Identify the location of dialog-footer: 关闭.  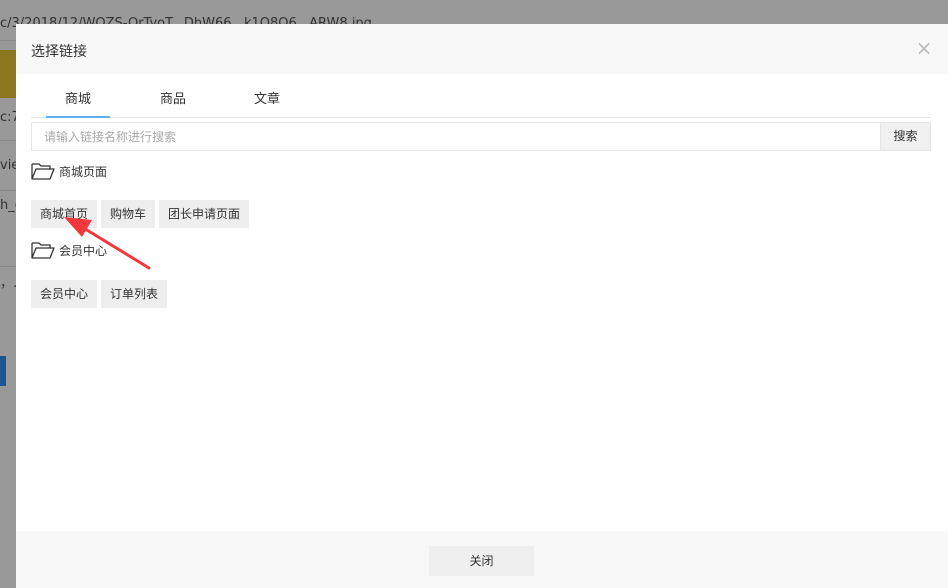
(482, 559).